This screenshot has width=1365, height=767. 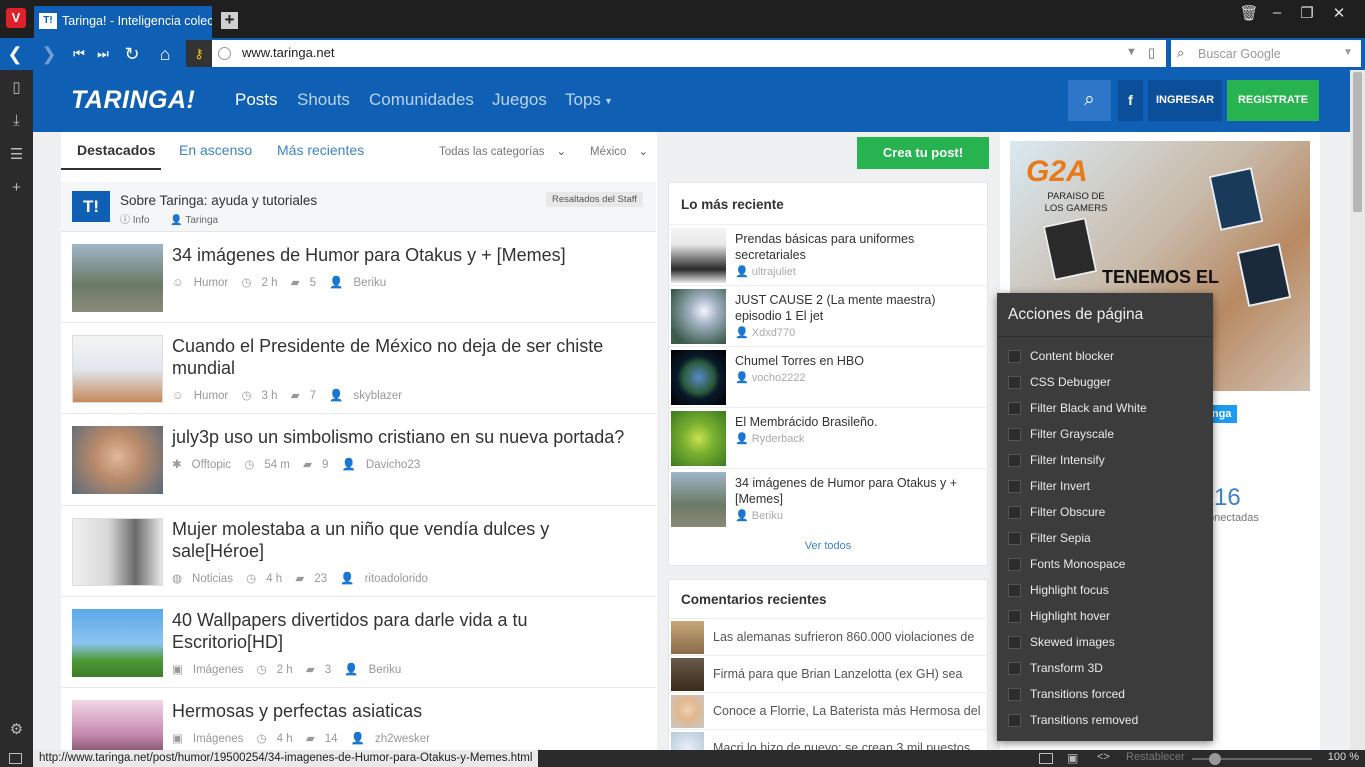 I want to click on action-filter-invert: Filter Invert, so click(x=1108, y=487).